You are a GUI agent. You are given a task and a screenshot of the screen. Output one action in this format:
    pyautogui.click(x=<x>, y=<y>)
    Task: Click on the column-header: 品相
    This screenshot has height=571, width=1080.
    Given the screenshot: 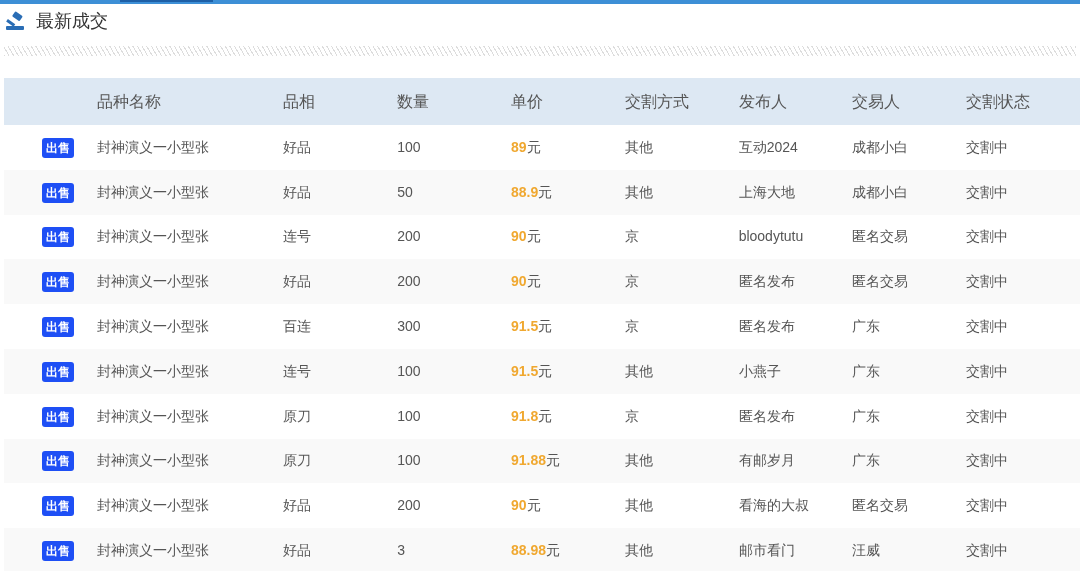 What is the action you would take?
    pyautogui.click(x=299, y=101)
    